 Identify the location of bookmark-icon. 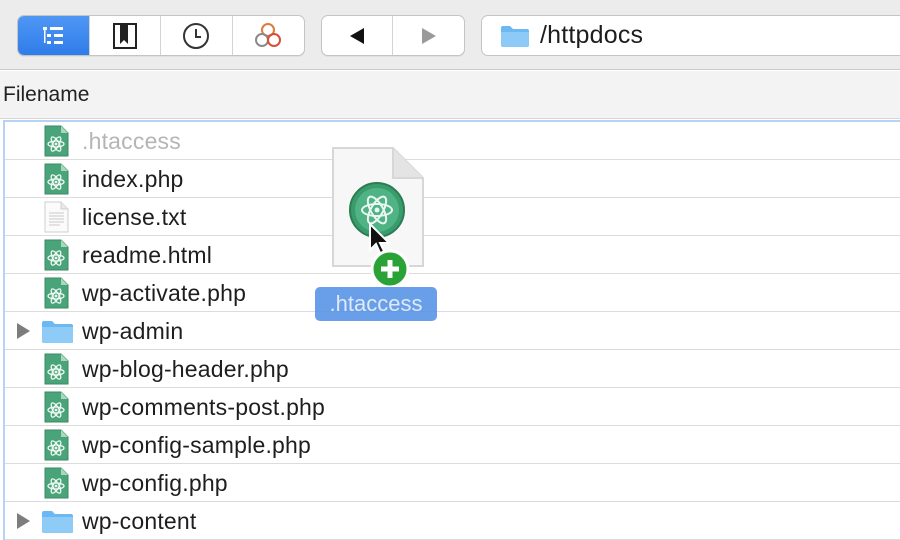
(124, 35).